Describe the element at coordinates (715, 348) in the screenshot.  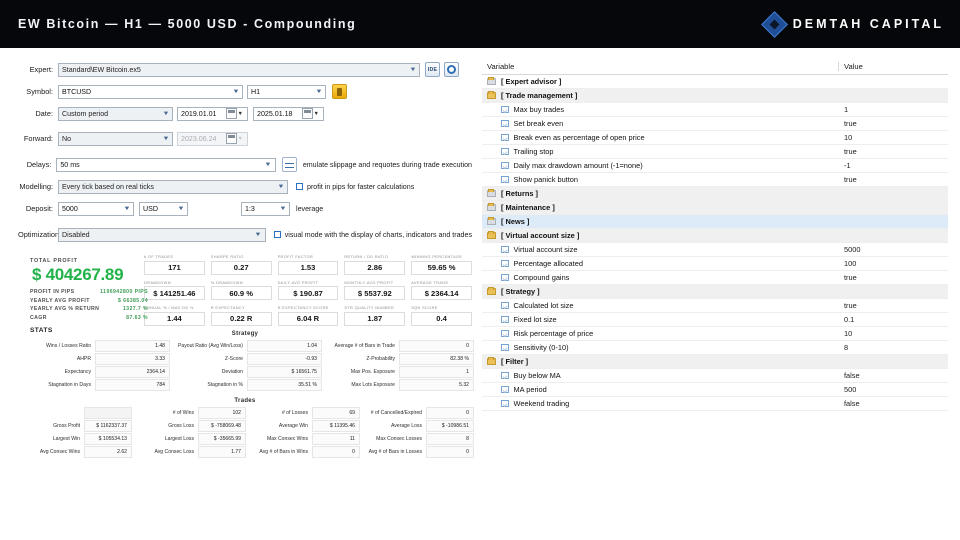
I see `inputs-item-row: Sensitivity (0-10) 8` at that location.